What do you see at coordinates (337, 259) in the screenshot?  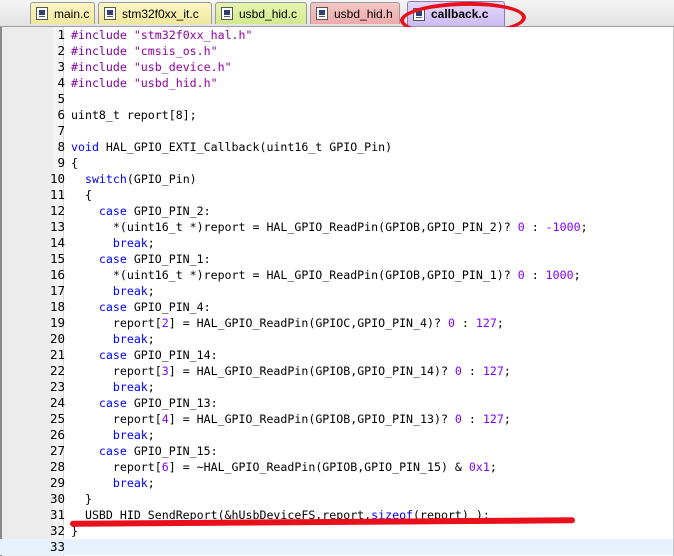 I see `code-line: 15 case GPIO_PIN_1:` at bounding box center [337, 259].